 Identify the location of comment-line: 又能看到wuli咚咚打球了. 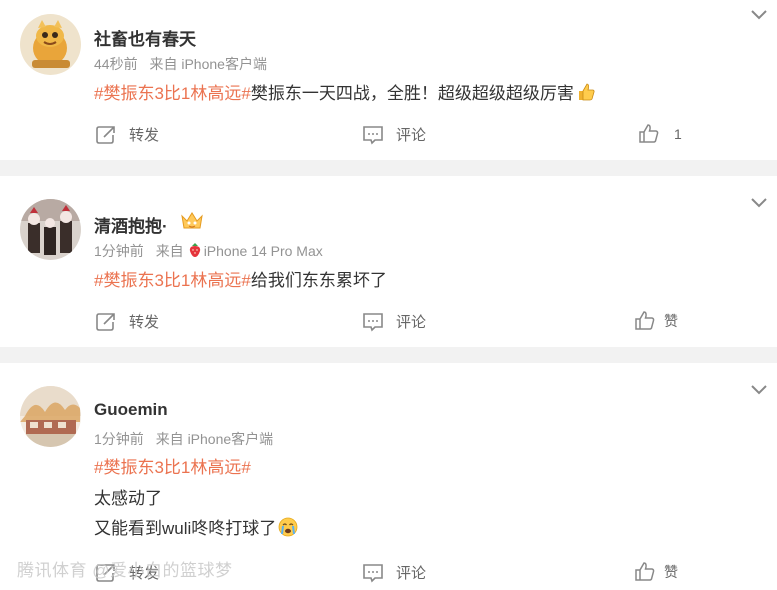
(196, 526).